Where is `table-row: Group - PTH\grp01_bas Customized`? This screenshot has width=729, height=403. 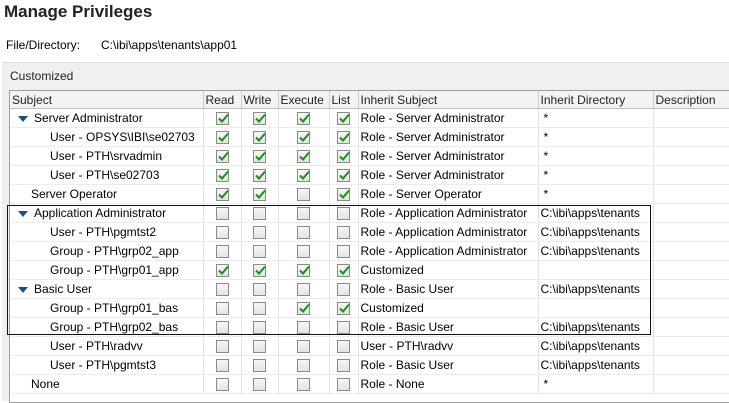
table-row: Group - PTH\grp01_bas Customized is located at coordinates (369, 308).